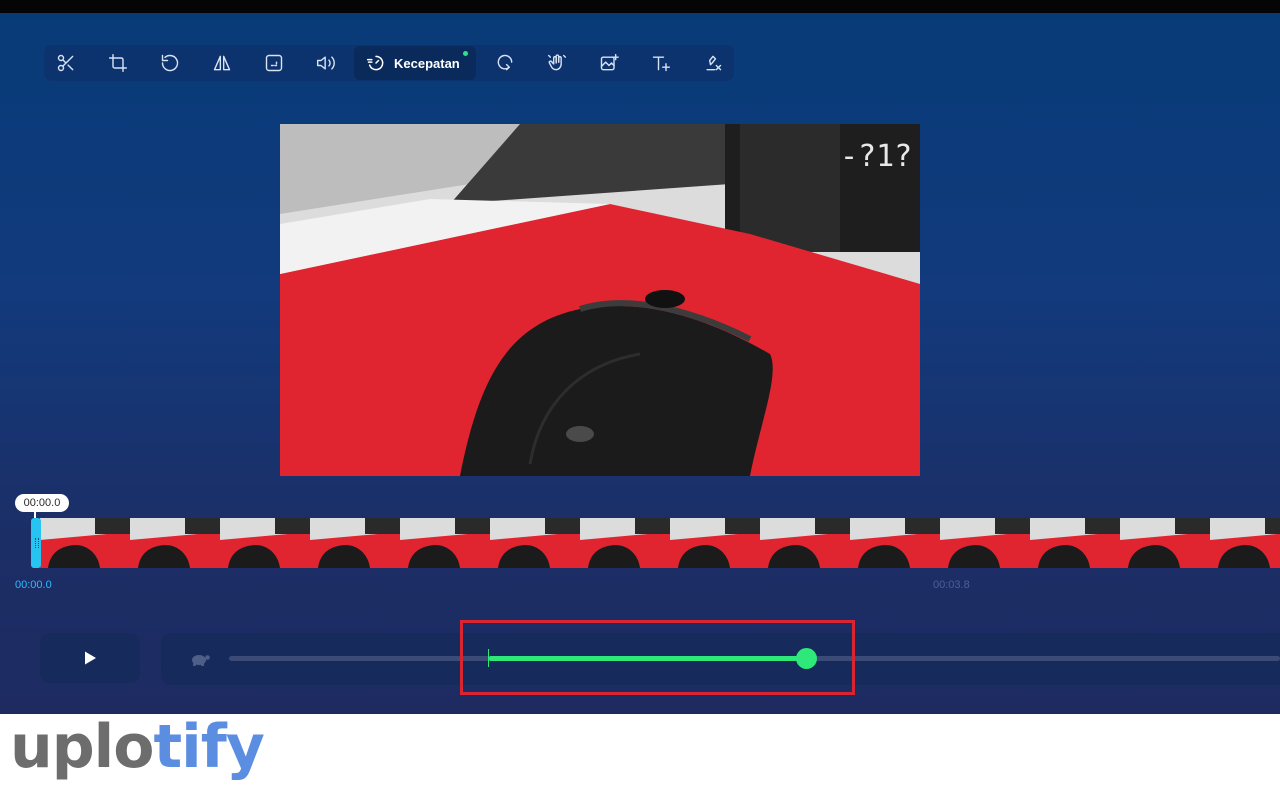 The width and height of the screenshot is (1280, 798). I want to click on rotate-icon, so click(170, 63).